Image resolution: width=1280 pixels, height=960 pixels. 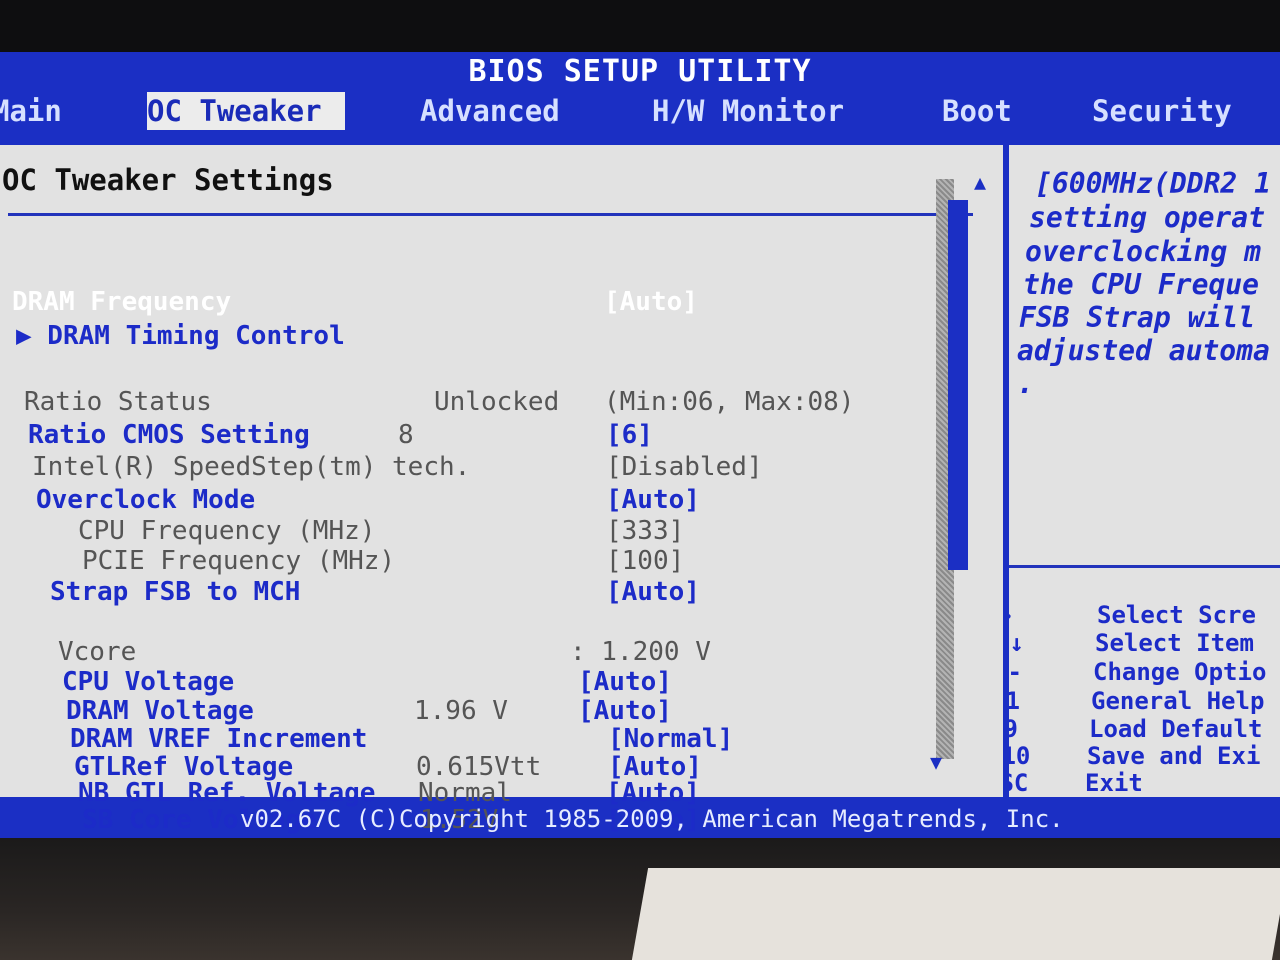 I want to click on info-label: Vcore, so click(x=97, y=652).